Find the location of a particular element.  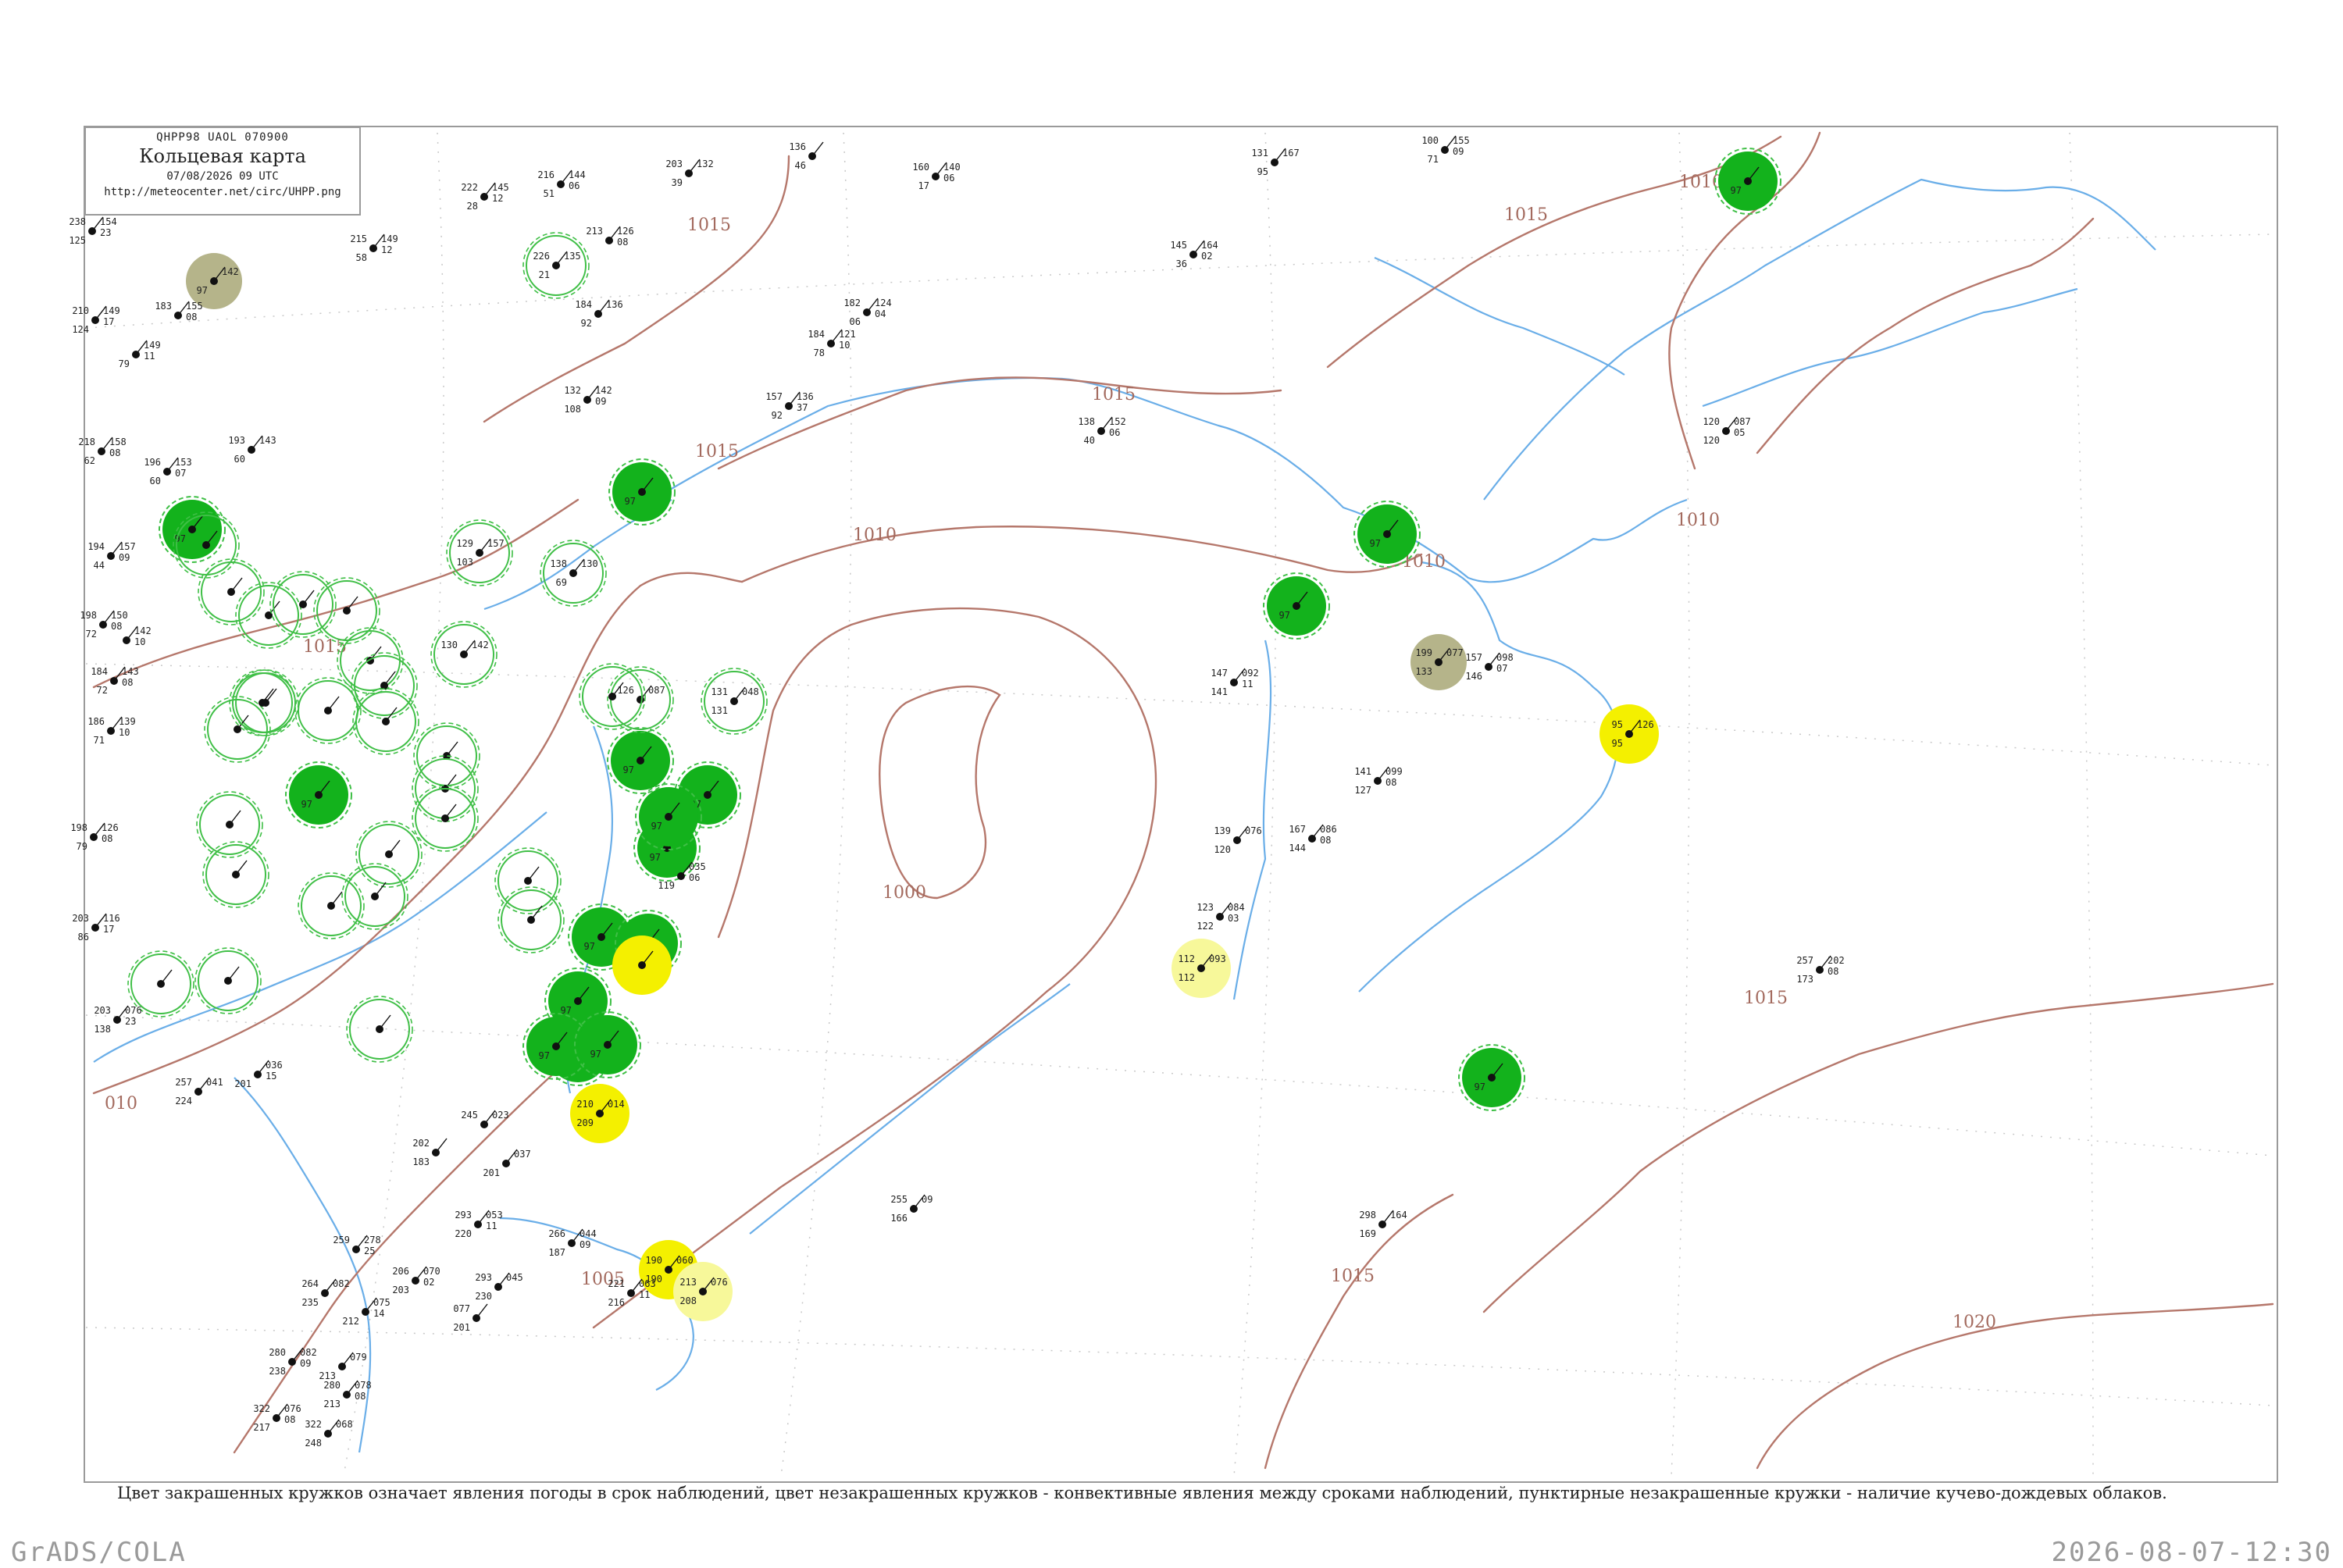

station-plain: 183 15508 is located at coordinates (178, 312).